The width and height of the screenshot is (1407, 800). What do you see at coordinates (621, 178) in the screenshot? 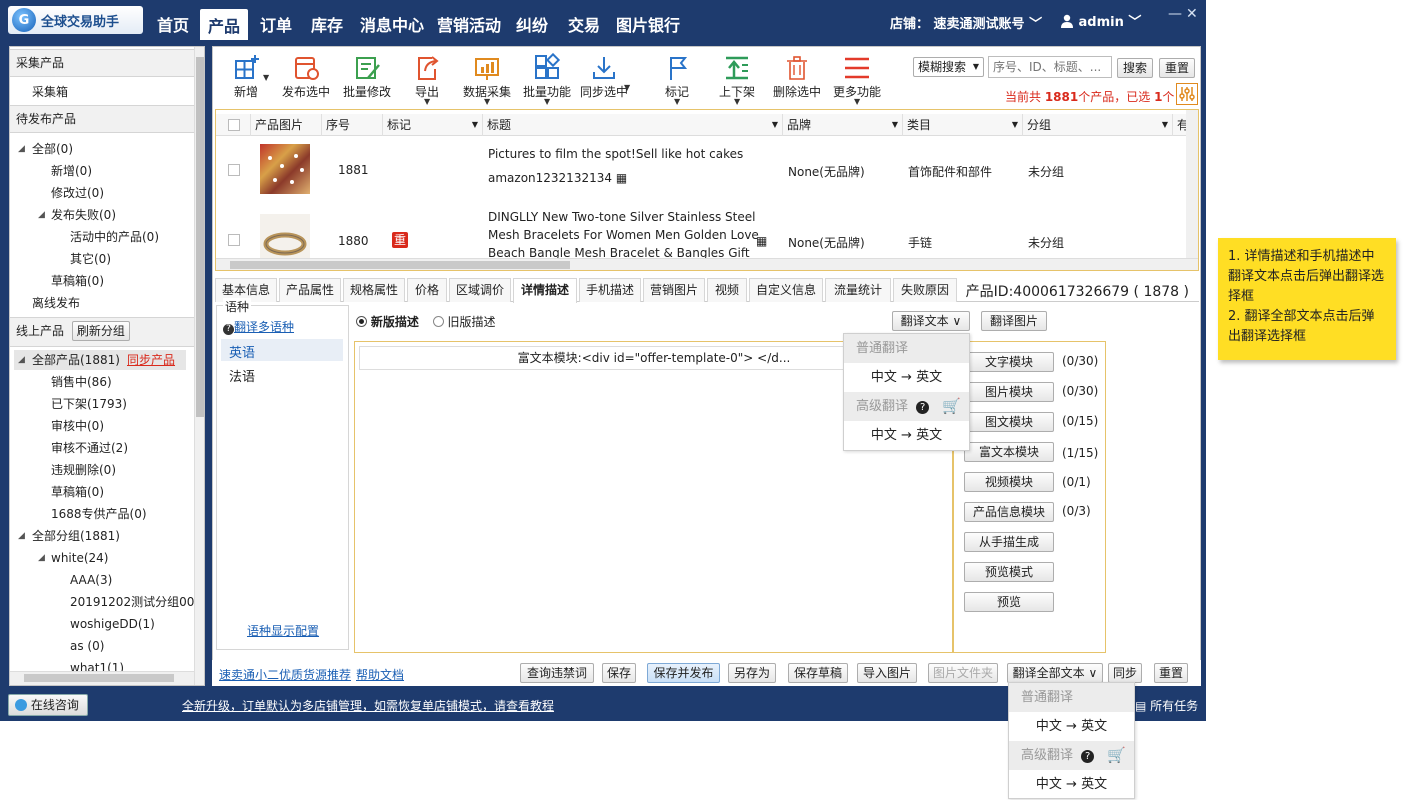
I see `qr-code-icon: ▦` at bounding box center [621, 178].